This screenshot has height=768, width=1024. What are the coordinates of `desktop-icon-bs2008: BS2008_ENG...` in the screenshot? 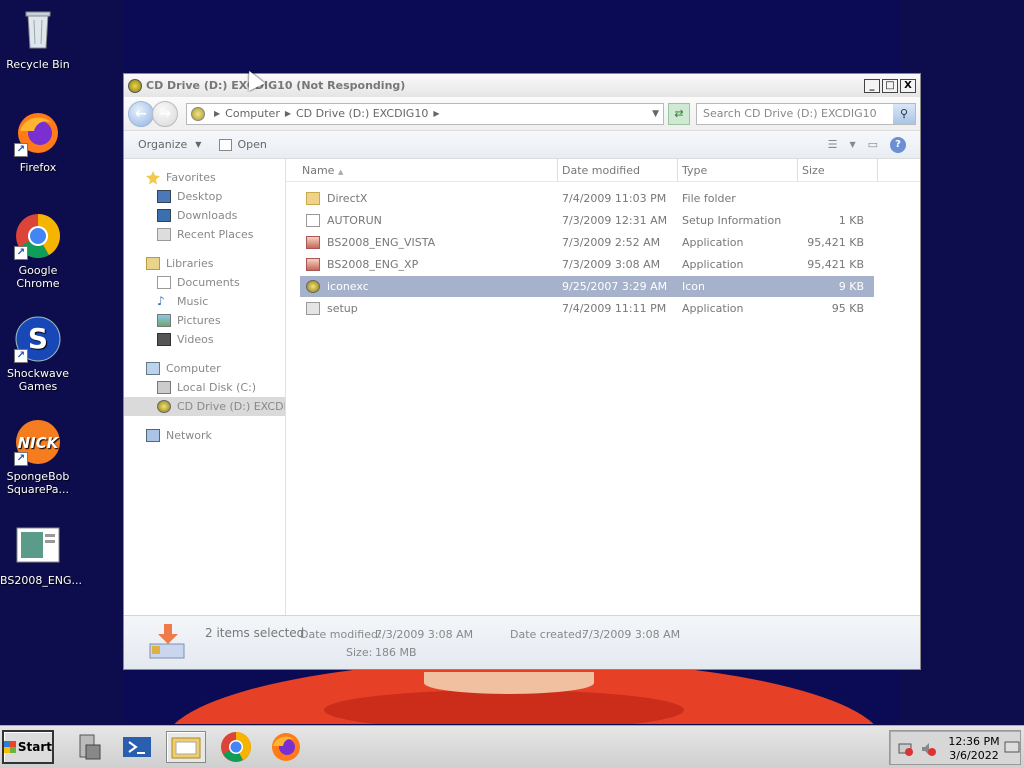 It's located at (41, 554).